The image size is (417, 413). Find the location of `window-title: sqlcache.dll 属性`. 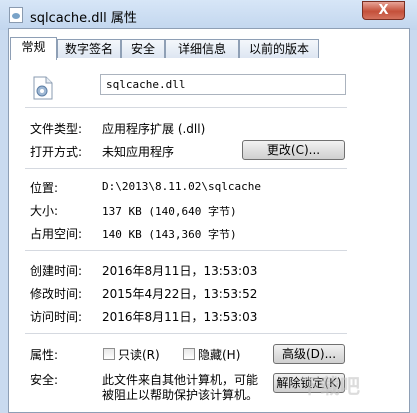

window-title: sqlcache.dll 属性 is located at coordinates (83, 18).